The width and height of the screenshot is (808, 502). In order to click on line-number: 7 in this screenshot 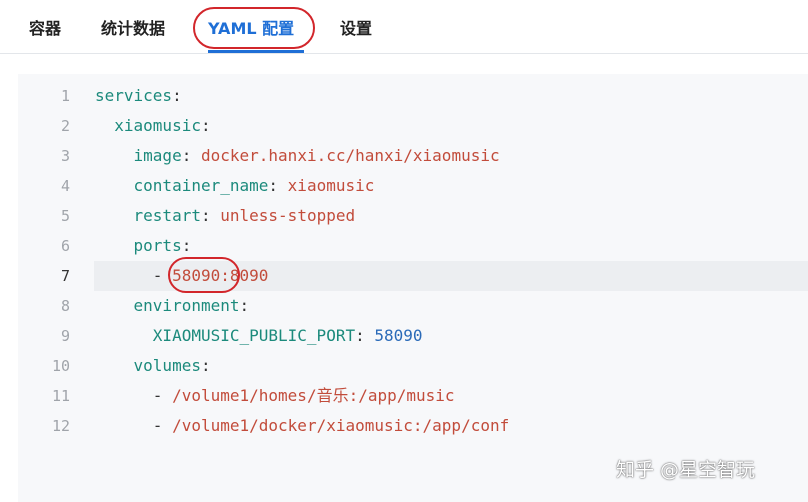, I will do `click(65, 276)`.